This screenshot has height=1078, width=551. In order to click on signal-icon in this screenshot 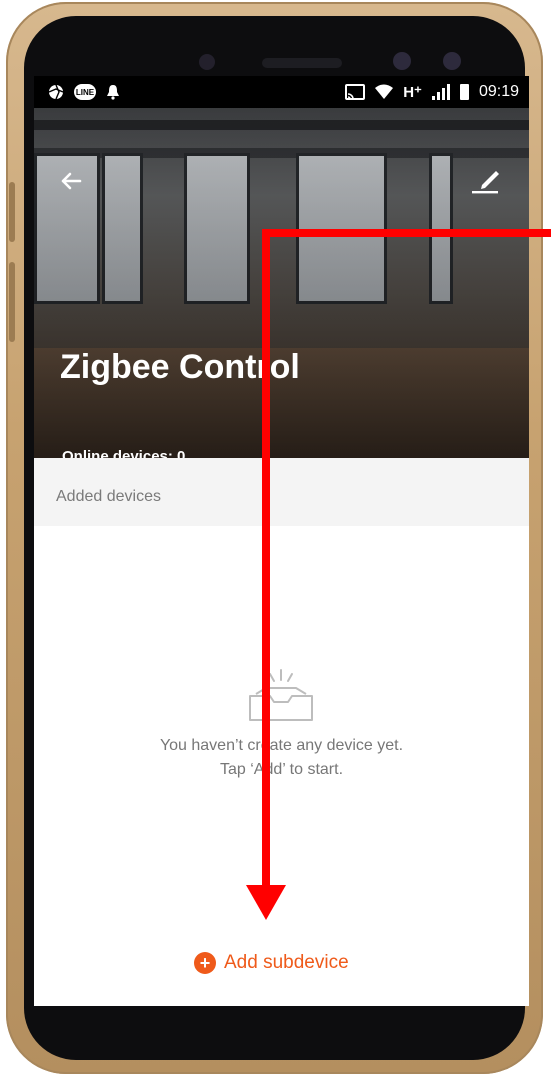, I will do `click(440, 92)`.